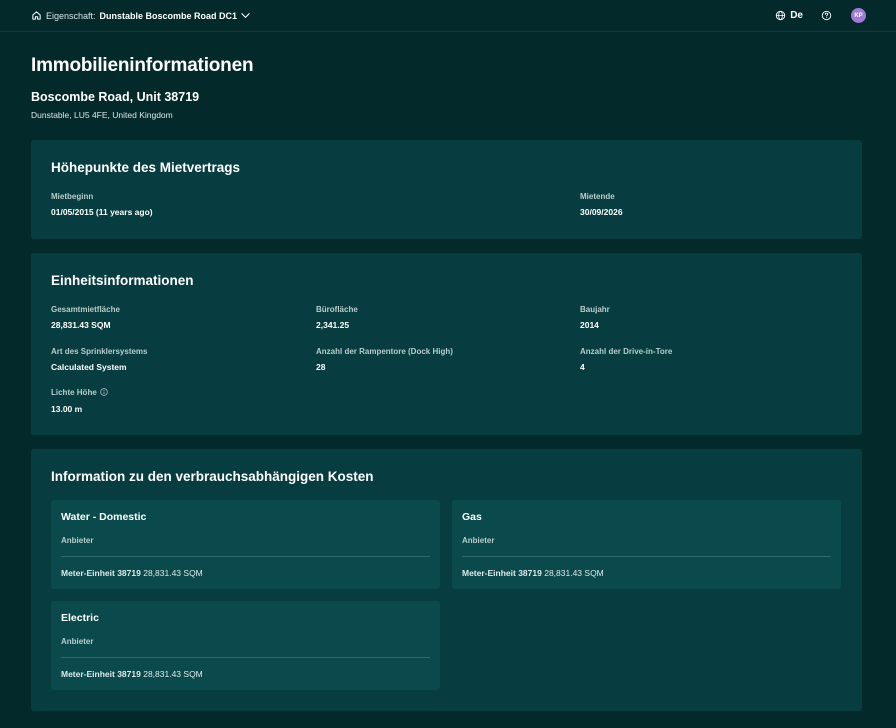  What do you see at coordinates (115, 97) in the screenshot?
I see `unit-title: Boscombe Road, Unit 38719` at bounding box center [115, 97].